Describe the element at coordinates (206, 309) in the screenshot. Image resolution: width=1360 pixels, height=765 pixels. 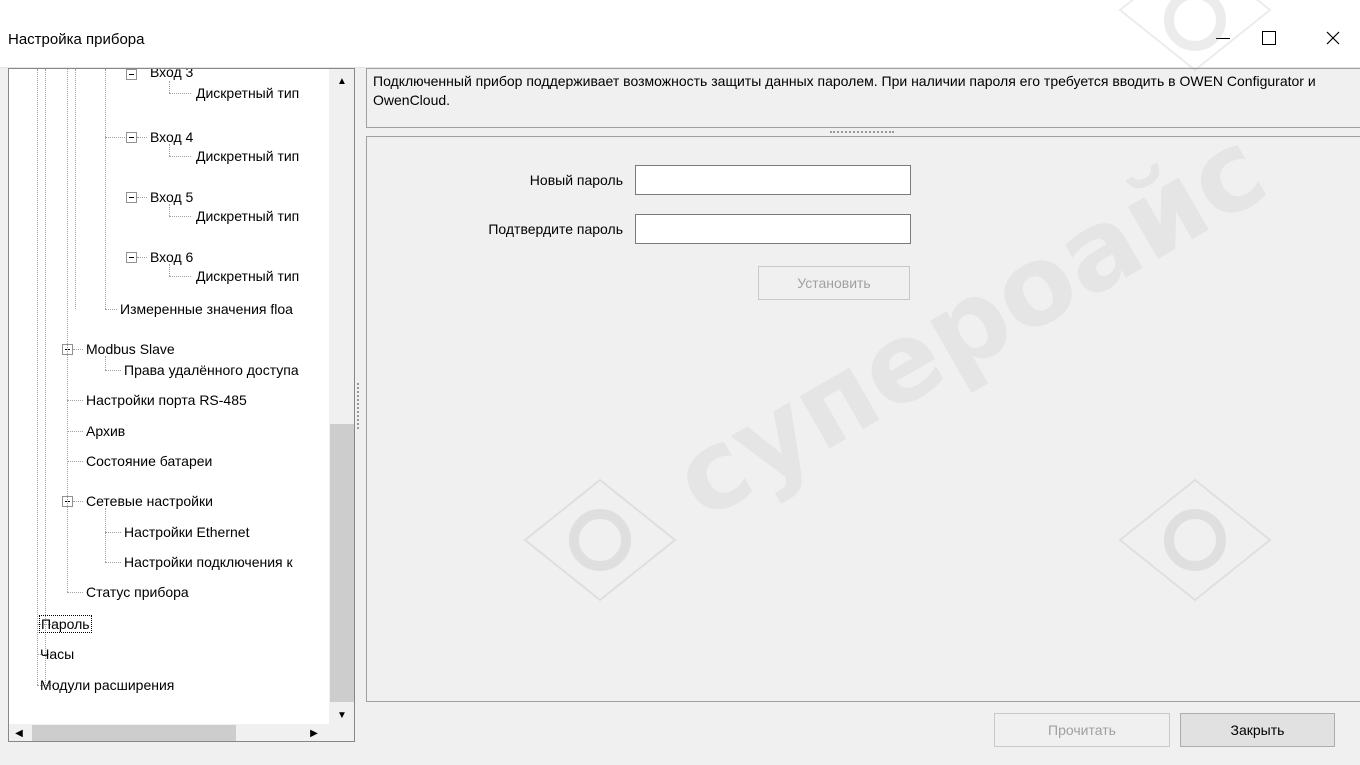
I see `tree-item-measured-values: Измеренные значения floa` at that location.